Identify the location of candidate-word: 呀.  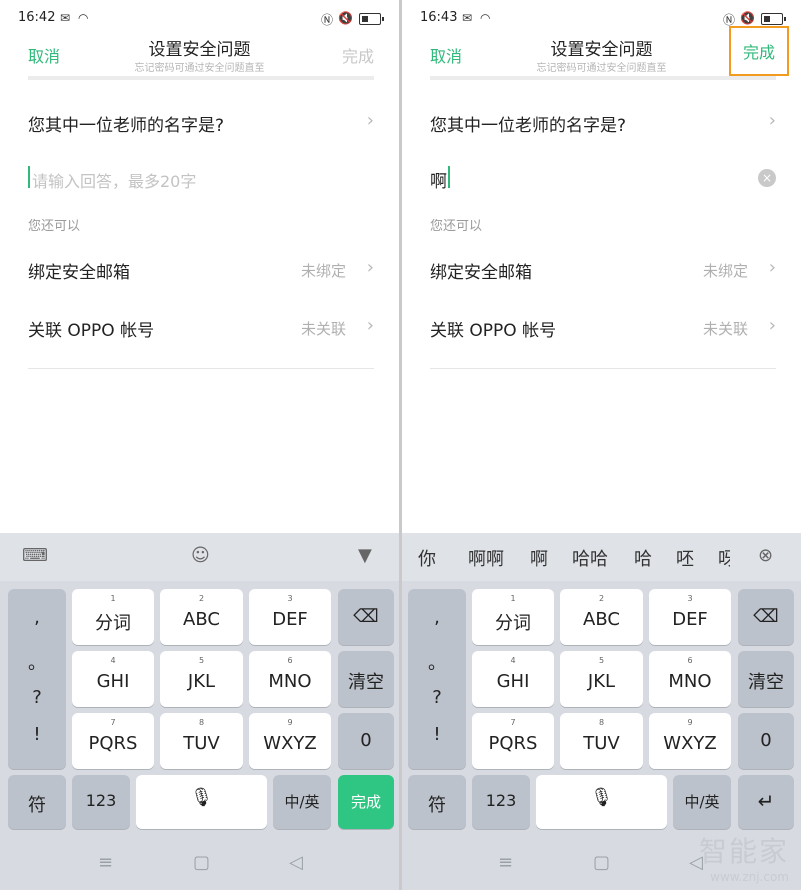
(724, 557).